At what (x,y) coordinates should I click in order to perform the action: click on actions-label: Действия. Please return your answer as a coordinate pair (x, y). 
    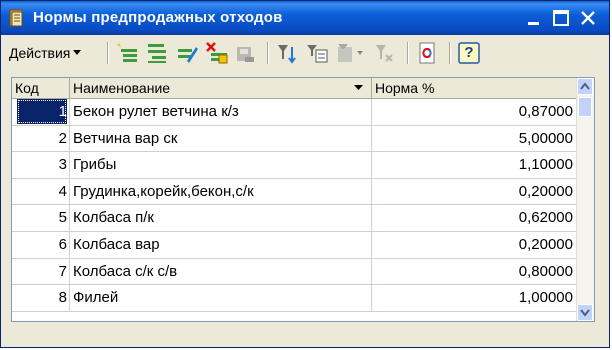
    Looking at the image, I should click on (40, 53).